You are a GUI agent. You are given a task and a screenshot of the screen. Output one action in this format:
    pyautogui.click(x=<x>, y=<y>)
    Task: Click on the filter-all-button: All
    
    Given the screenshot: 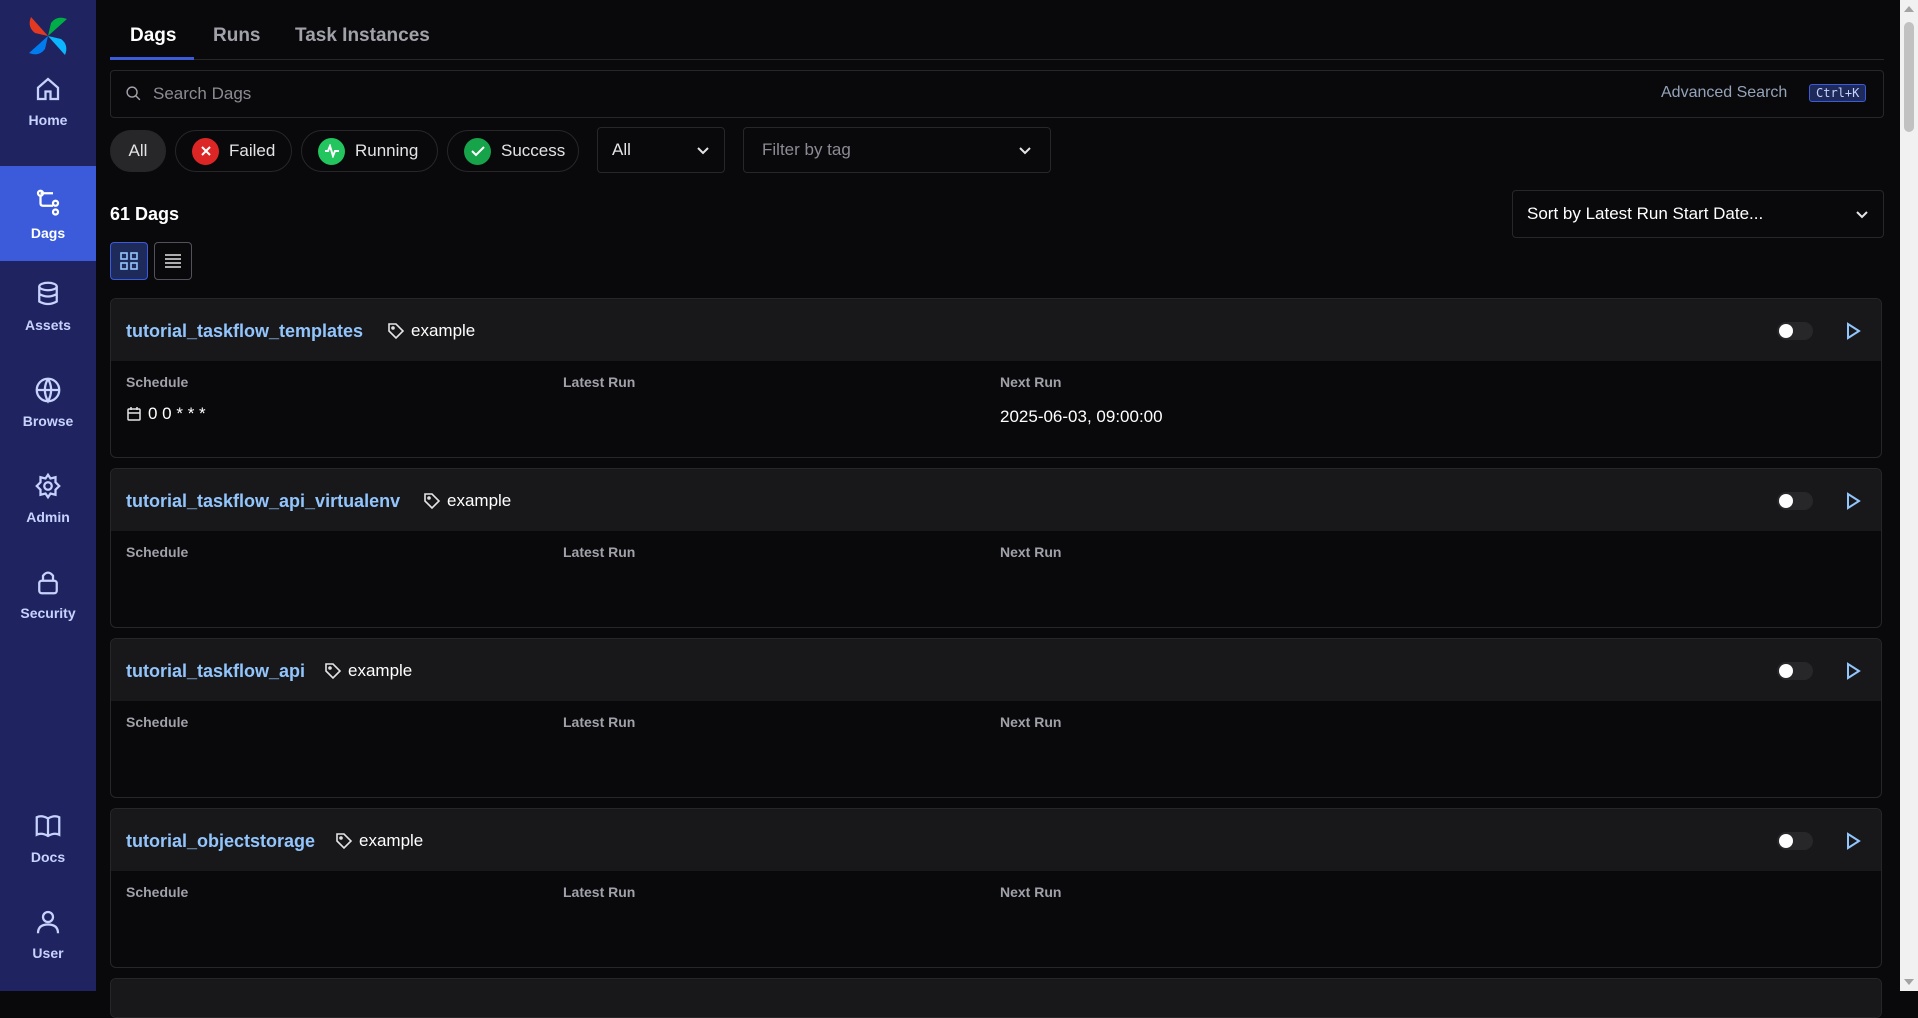 What is the action you would take?
    pyautogui.click(x=138, y=151)
    